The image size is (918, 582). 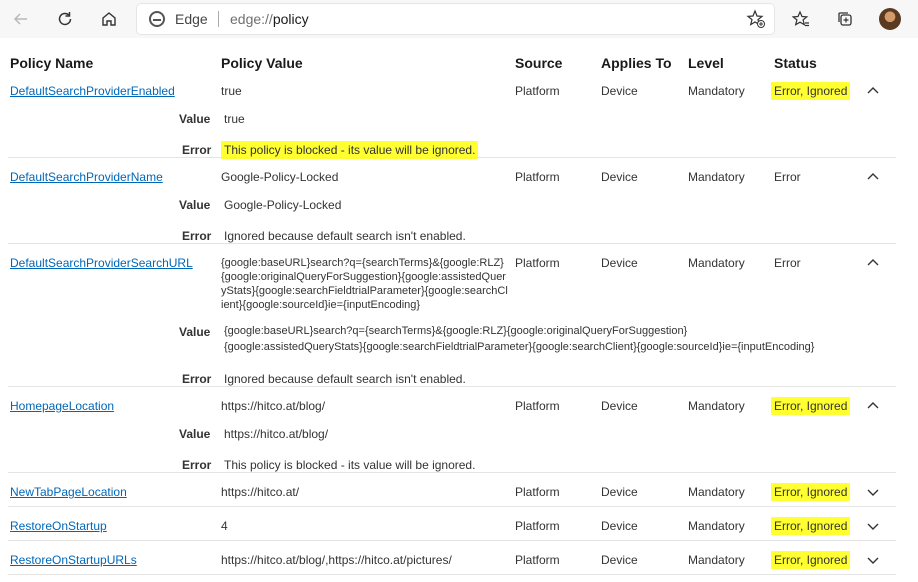 I want to click on column-header-policy-name: Policy Name, so click(x=51, y=63).